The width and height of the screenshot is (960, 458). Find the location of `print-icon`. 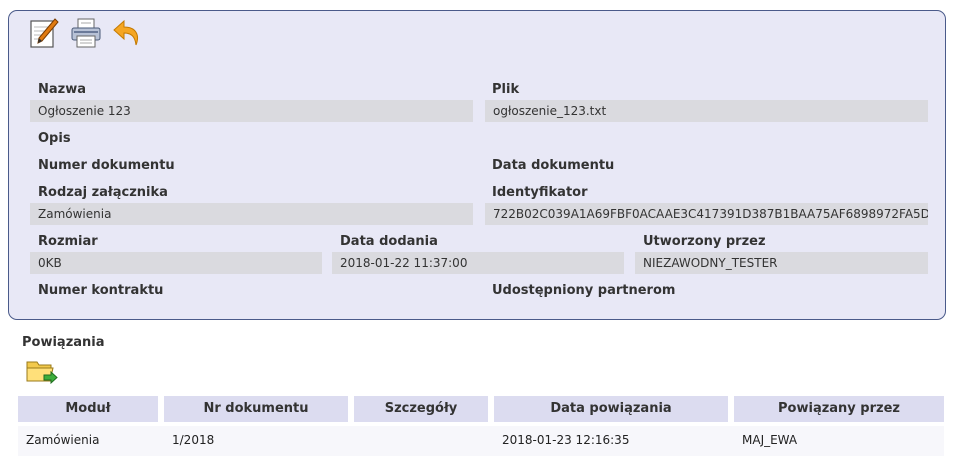

print-icon is located at coordinates (86, 33).